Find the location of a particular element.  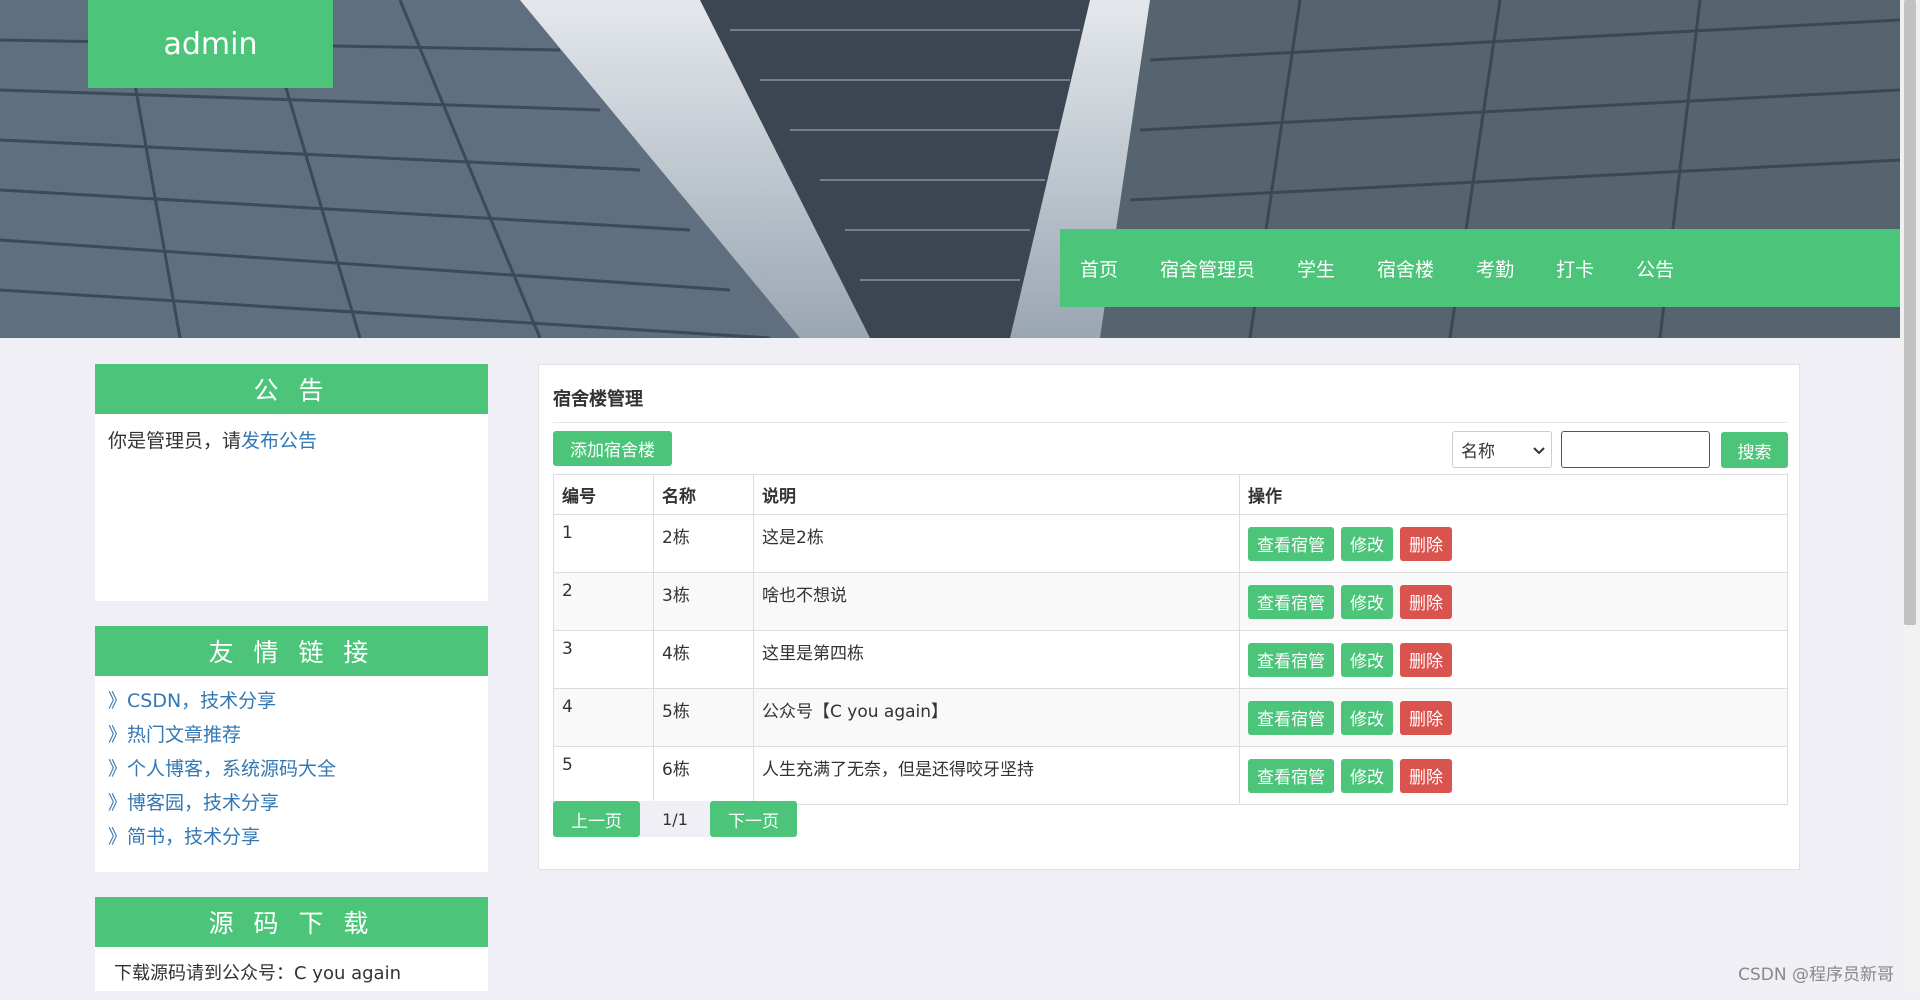

friend-link-blog: 》个人博客，系统源码大全 is located at coordinates (291, 769).